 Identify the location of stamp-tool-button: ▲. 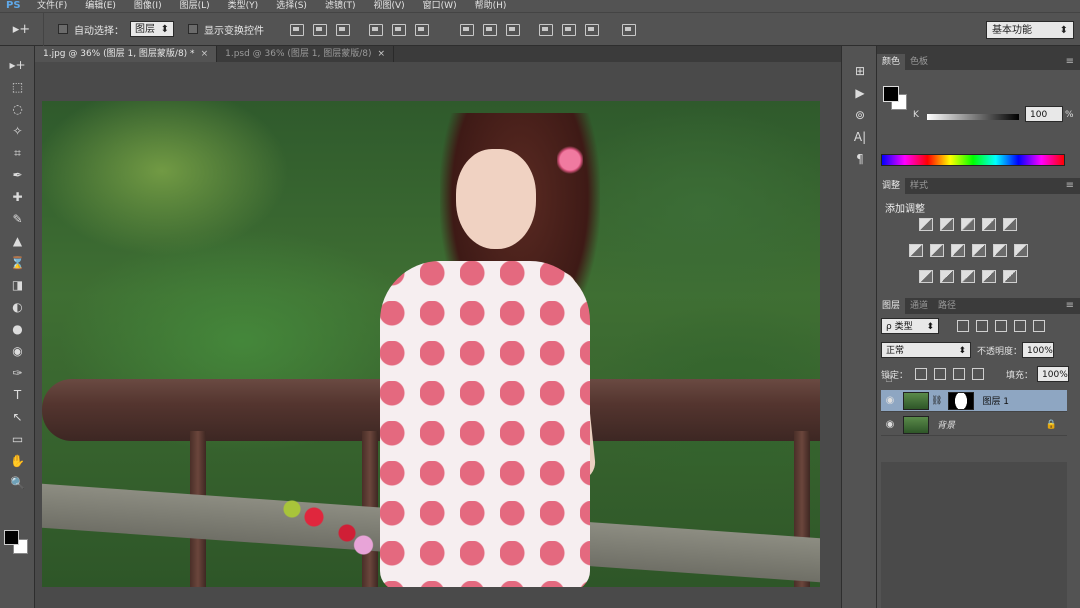
(17, 241).